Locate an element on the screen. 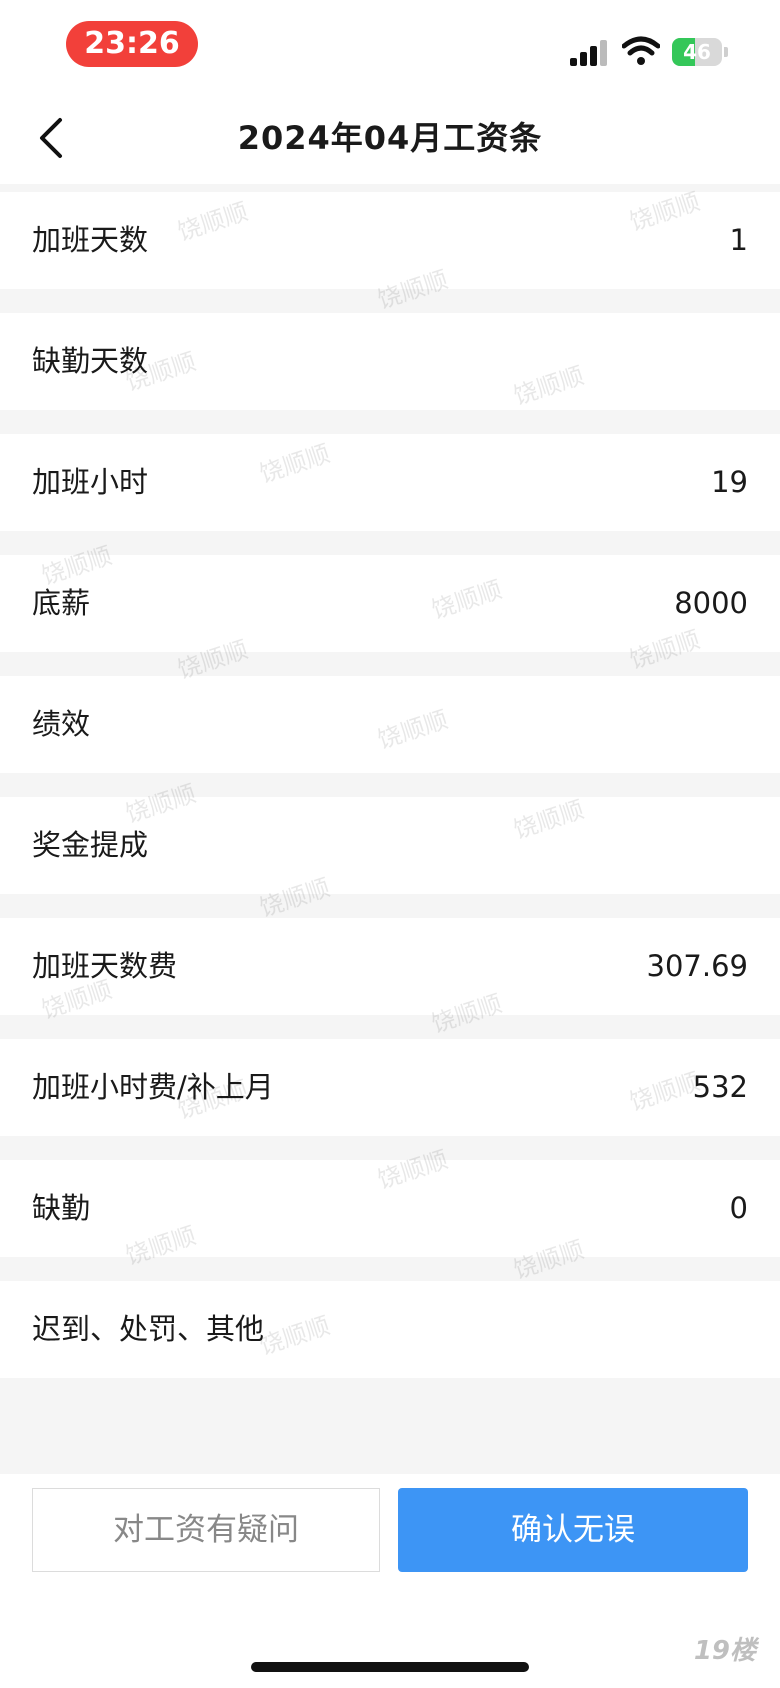 The width and height of the screenshot is (780, 1688). confirm-button: 确认无误 is located at coordinates (573, 1530).